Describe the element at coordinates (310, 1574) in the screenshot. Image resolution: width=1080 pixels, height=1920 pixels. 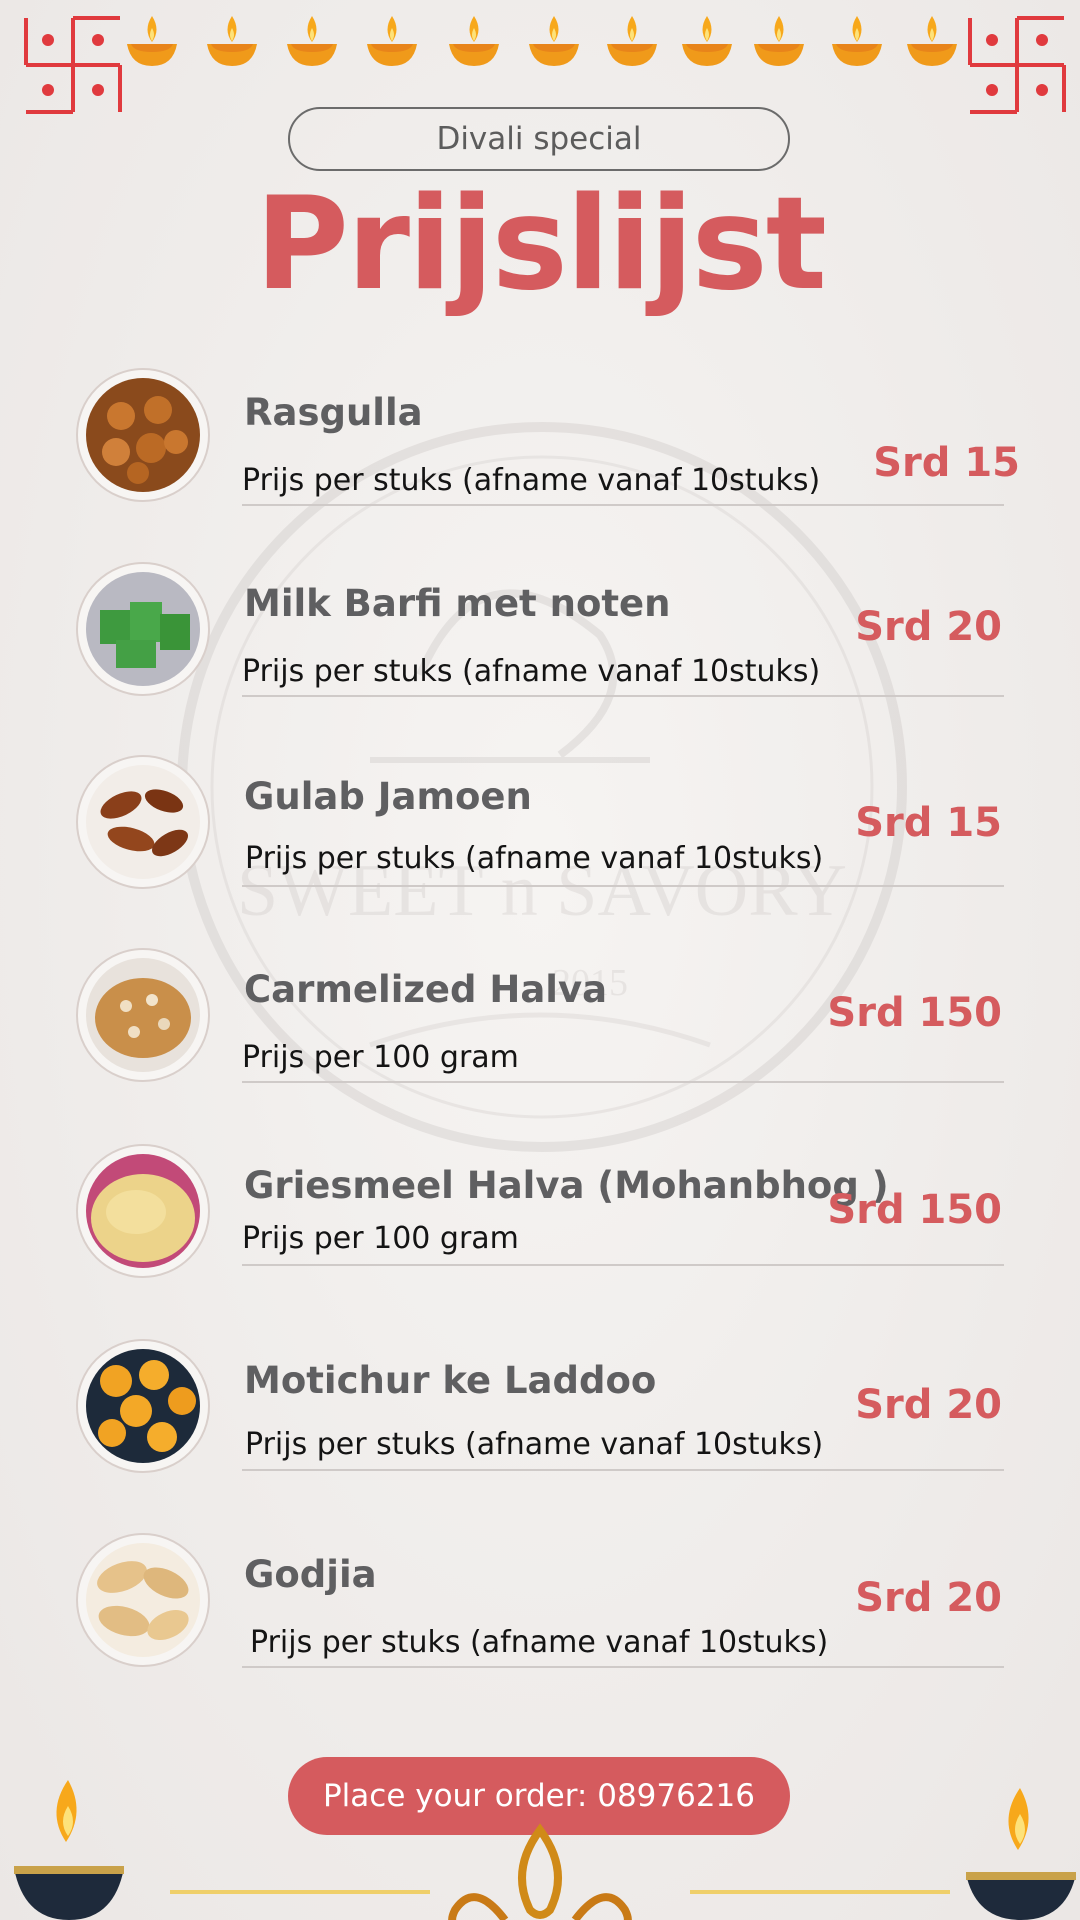
I see `item-name: Godjia` at that location.